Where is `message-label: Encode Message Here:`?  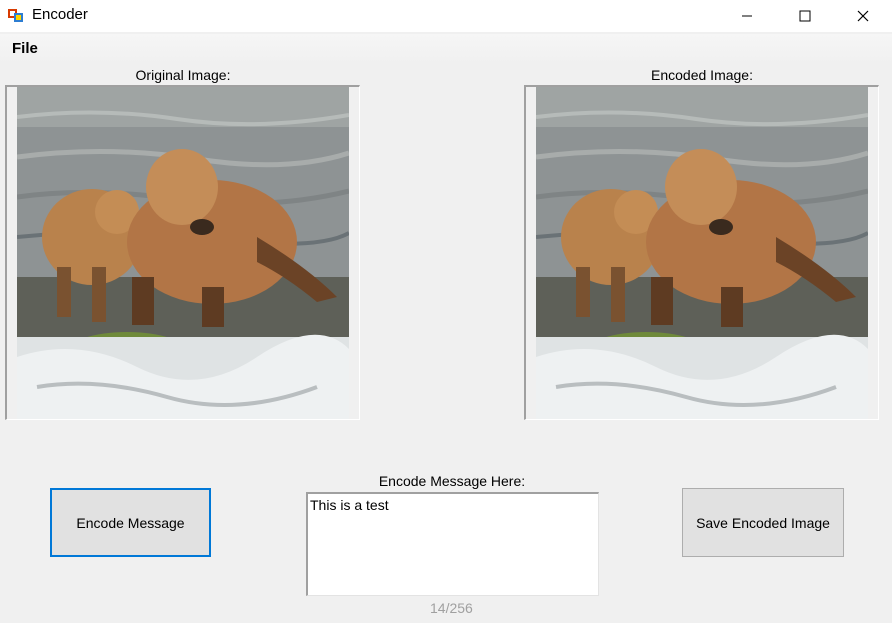 message-label: Encode Message Here: is located at coordinates (452, 481).